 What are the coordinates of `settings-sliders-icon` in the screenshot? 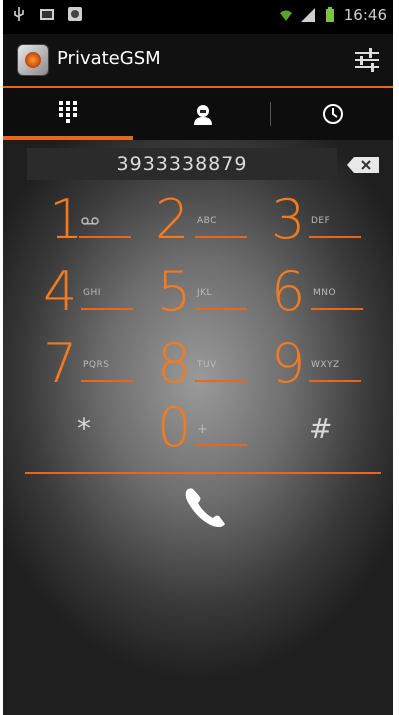 It's located at (367, 60).